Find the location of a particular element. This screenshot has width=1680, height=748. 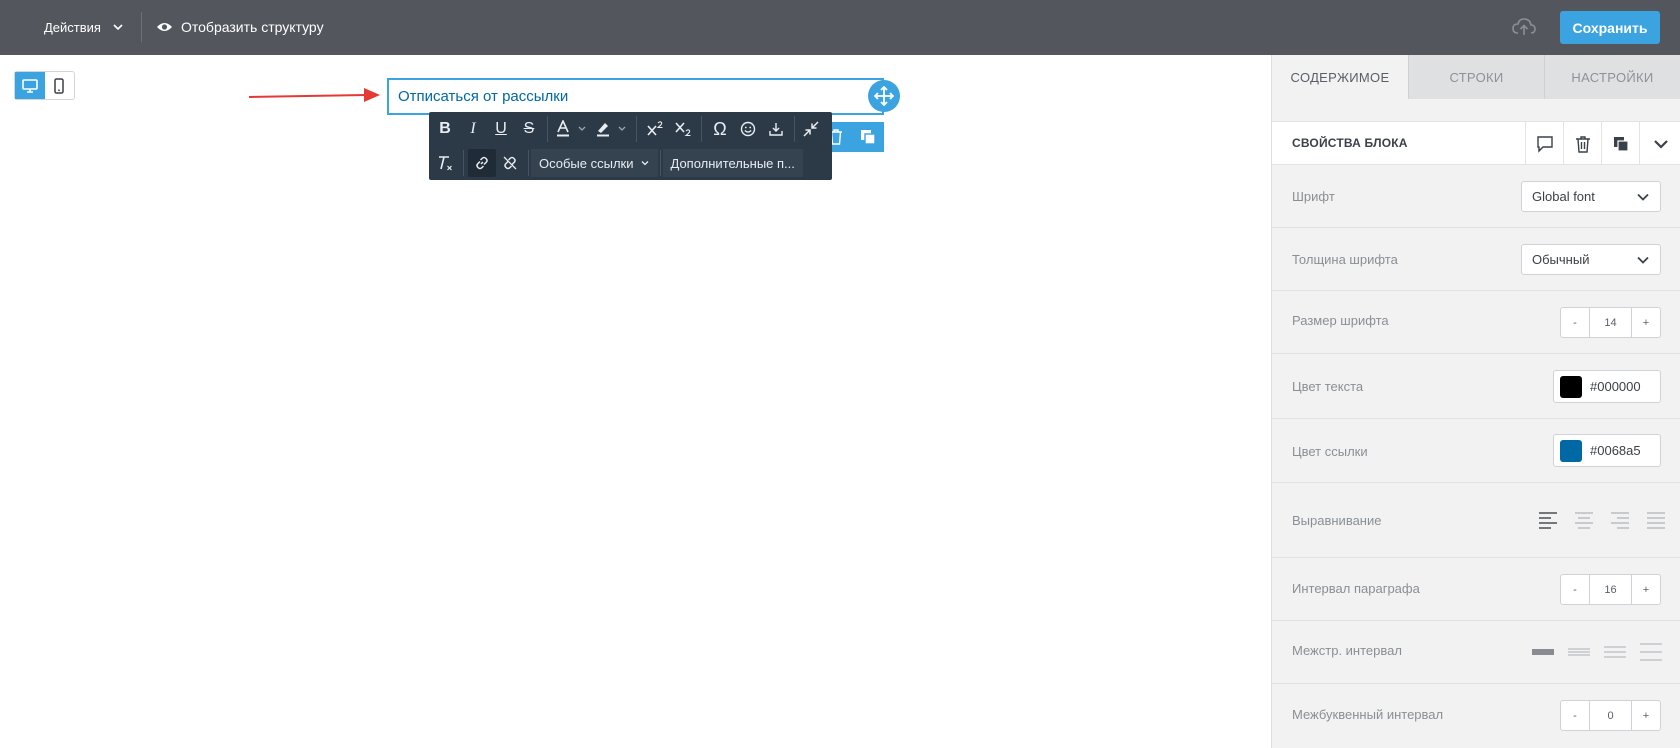

text-color-picker: #000000 is located at coordinates (1607, 386).